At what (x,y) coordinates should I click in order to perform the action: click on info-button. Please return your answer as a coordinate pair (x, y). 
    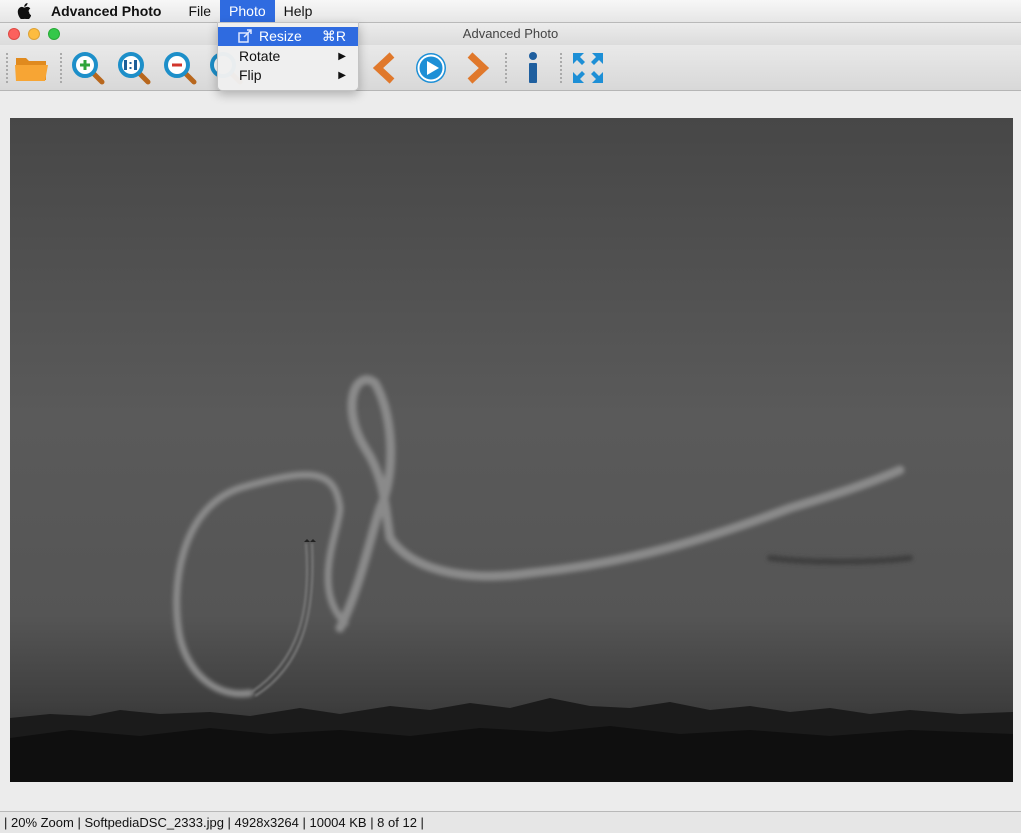
    Looking at the image, I should click on (533, 68).